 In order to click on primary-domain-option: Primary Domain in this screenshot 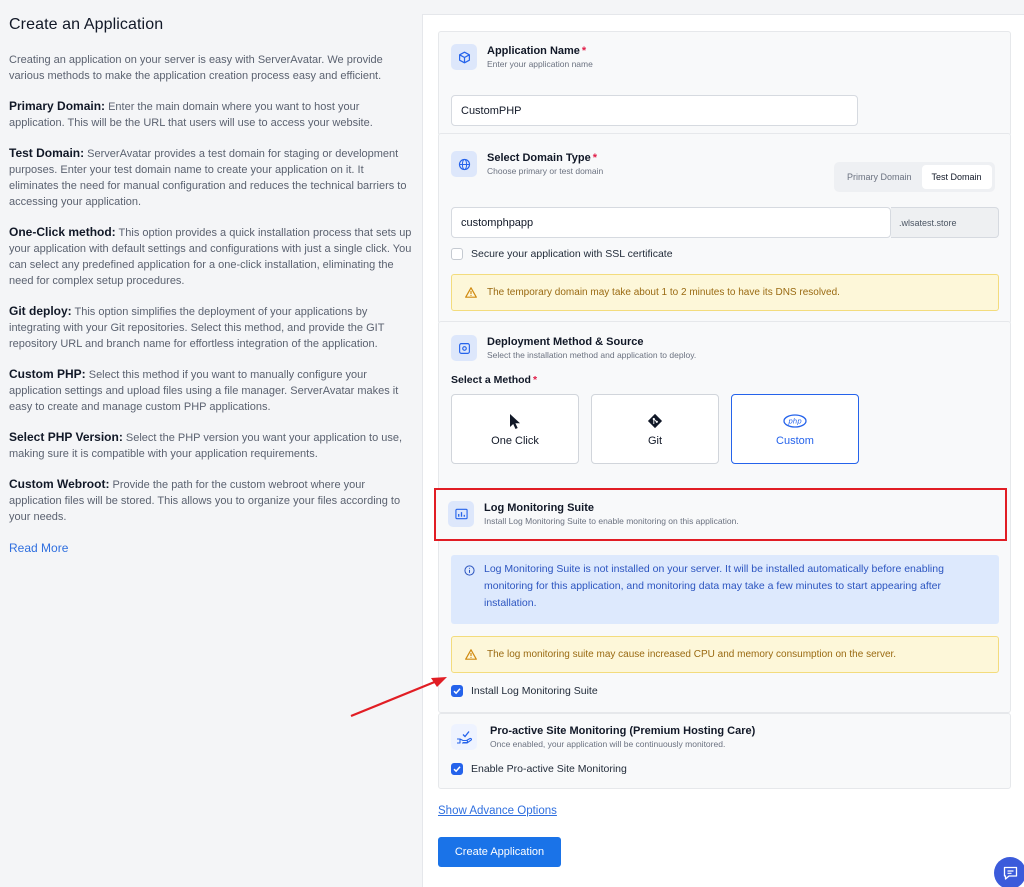, I will do `click(879, 177)`.